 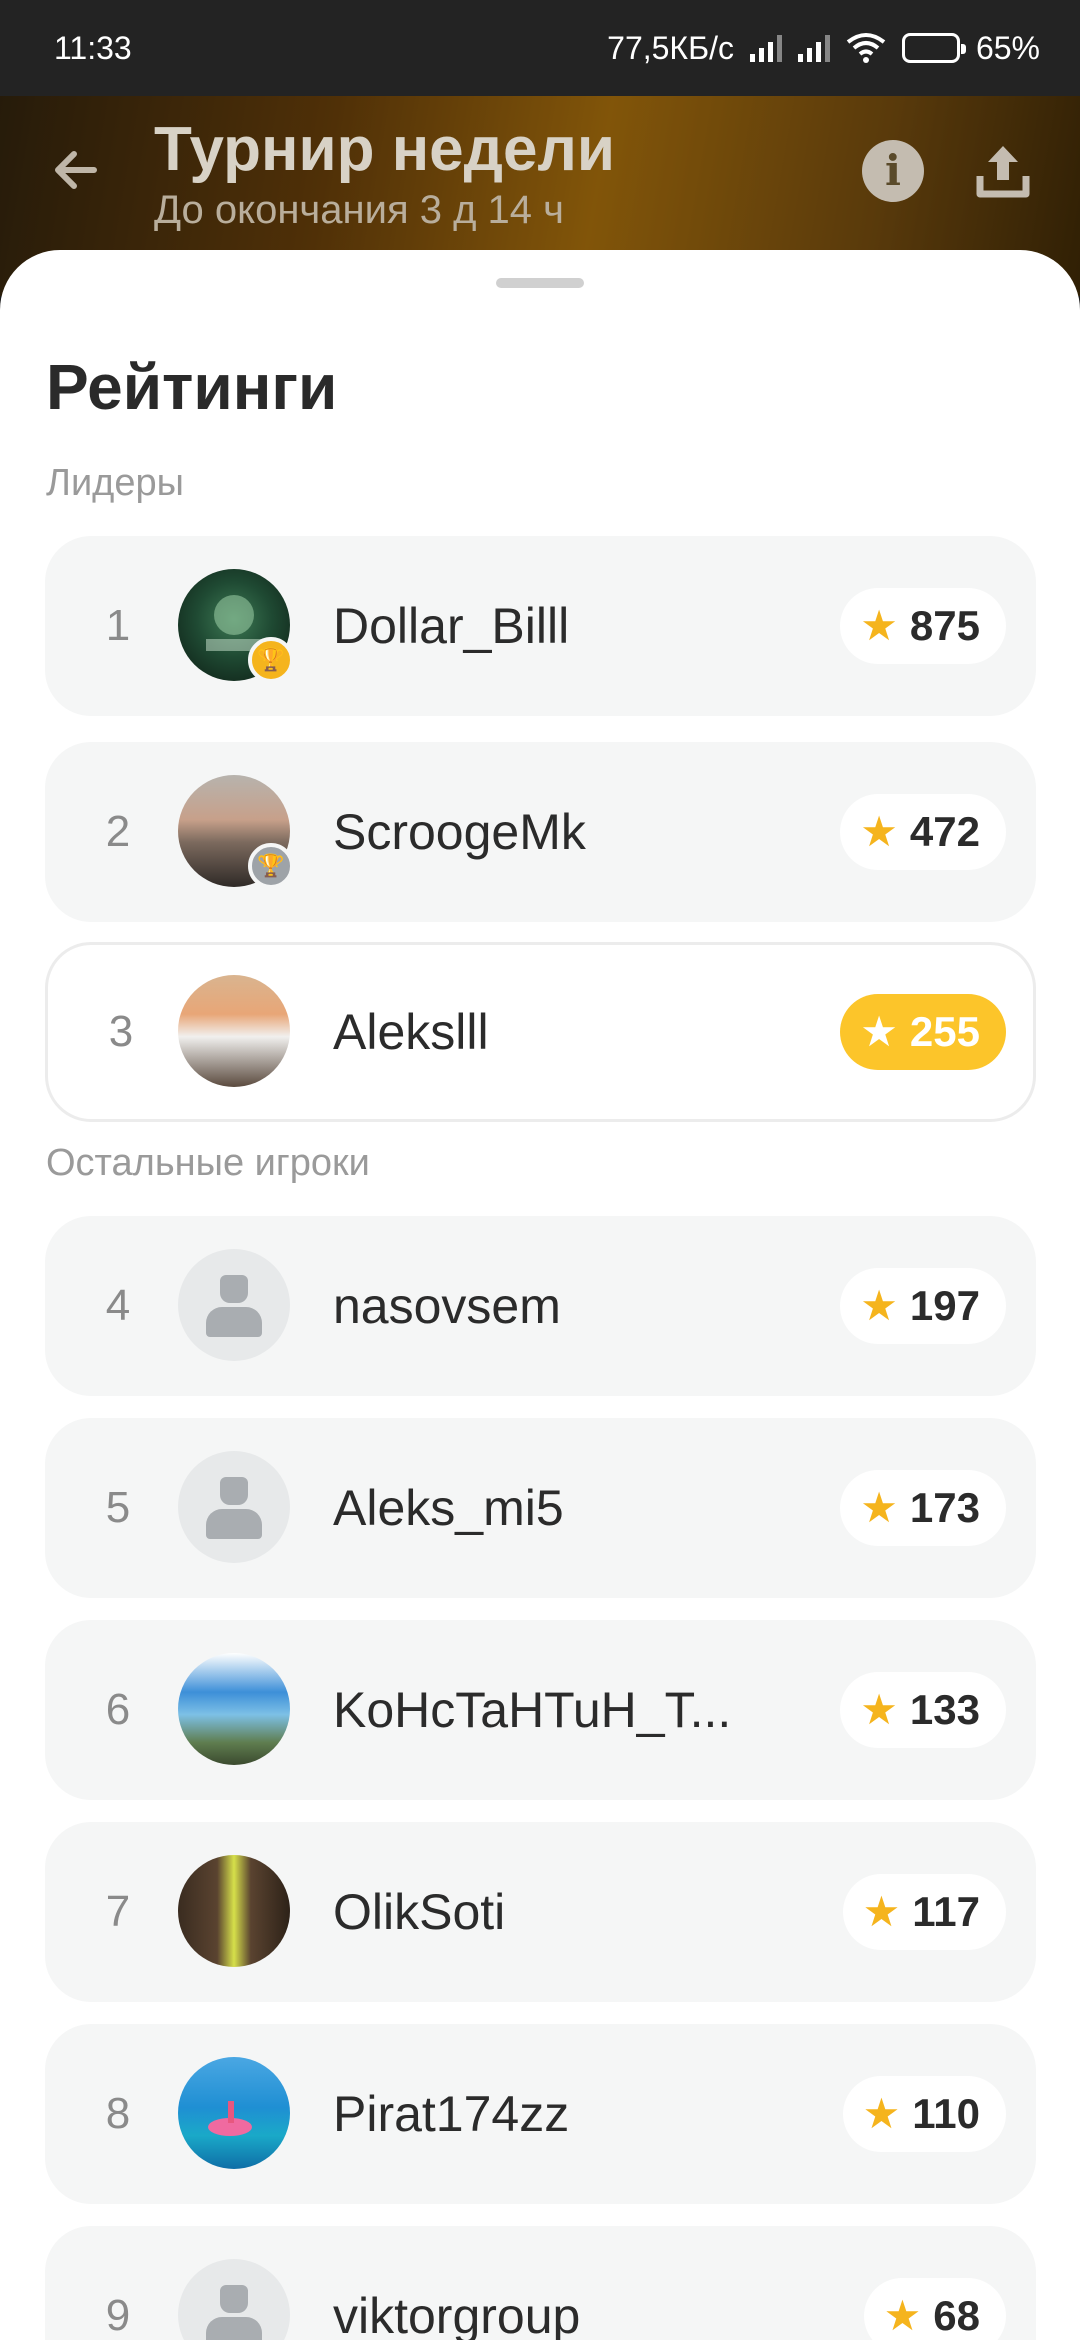 I want to click on score-value: 472, so click(x=944, y=831).